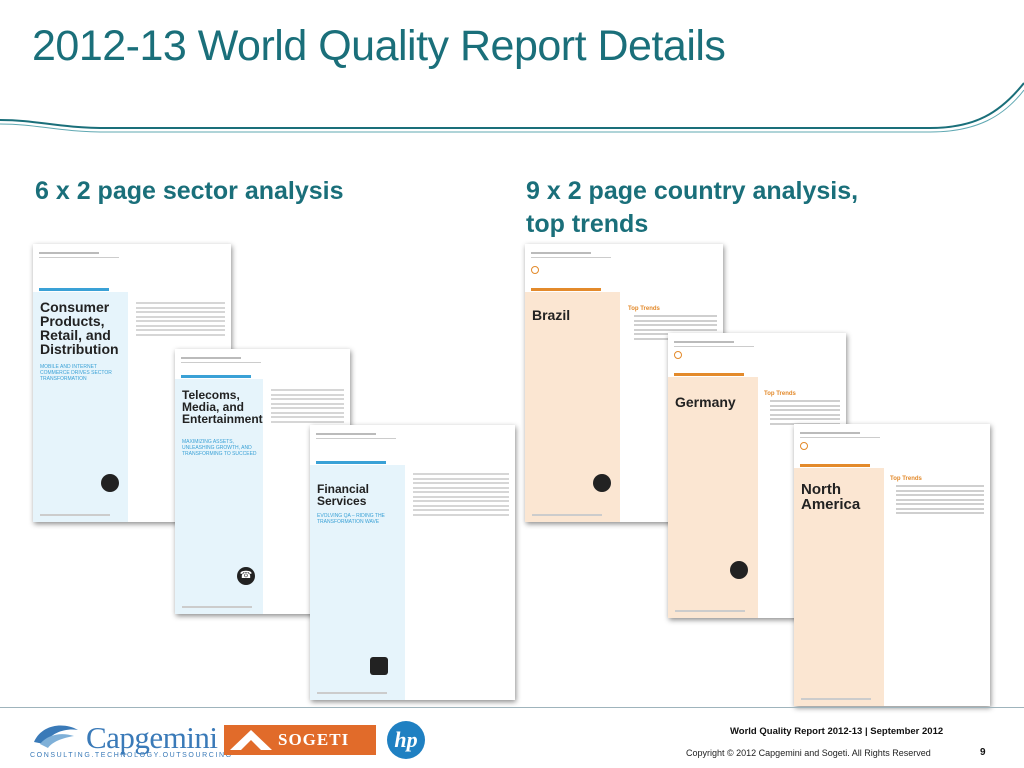  I want to click on sector-page-title: Telecoms, Media, and Entertainment, so click(222, 407).